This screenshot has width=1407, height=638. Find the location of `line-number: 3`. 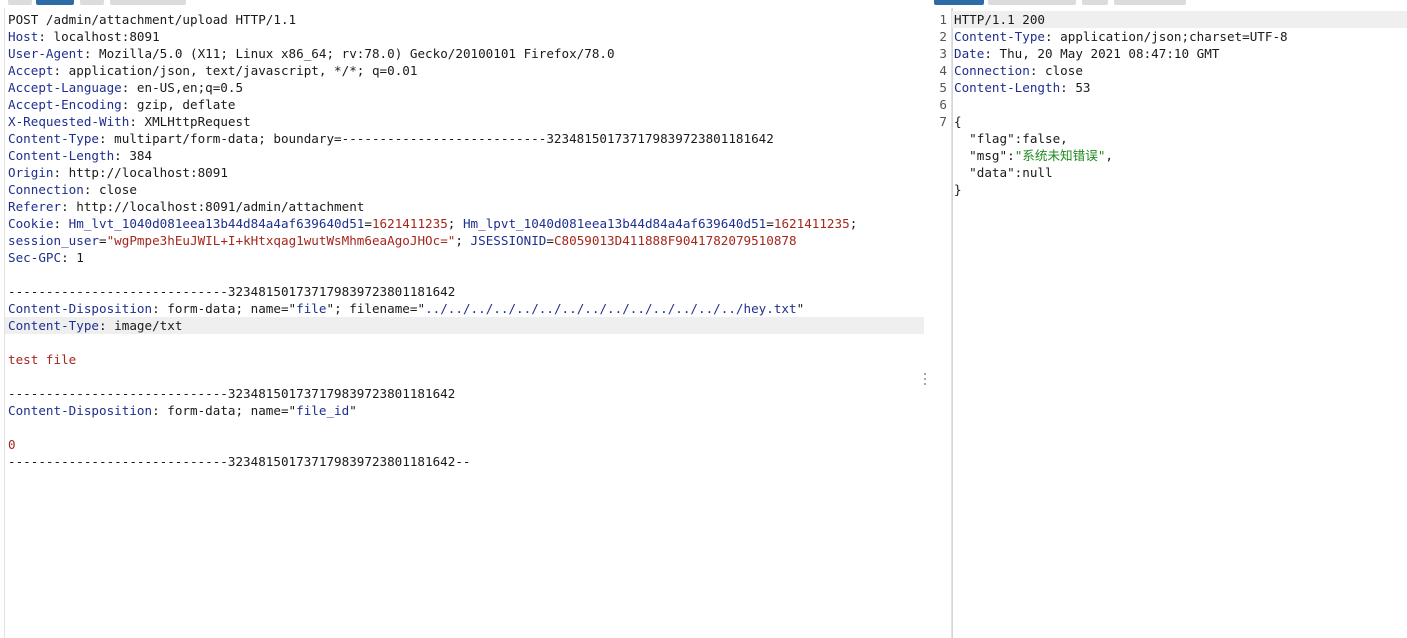

line-number: 3 is located at coordinates (943, 53).